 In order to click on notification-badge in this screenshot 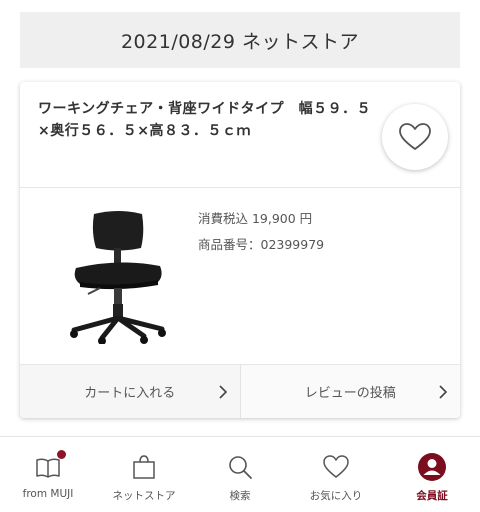, I will do `click(61, 454)`.